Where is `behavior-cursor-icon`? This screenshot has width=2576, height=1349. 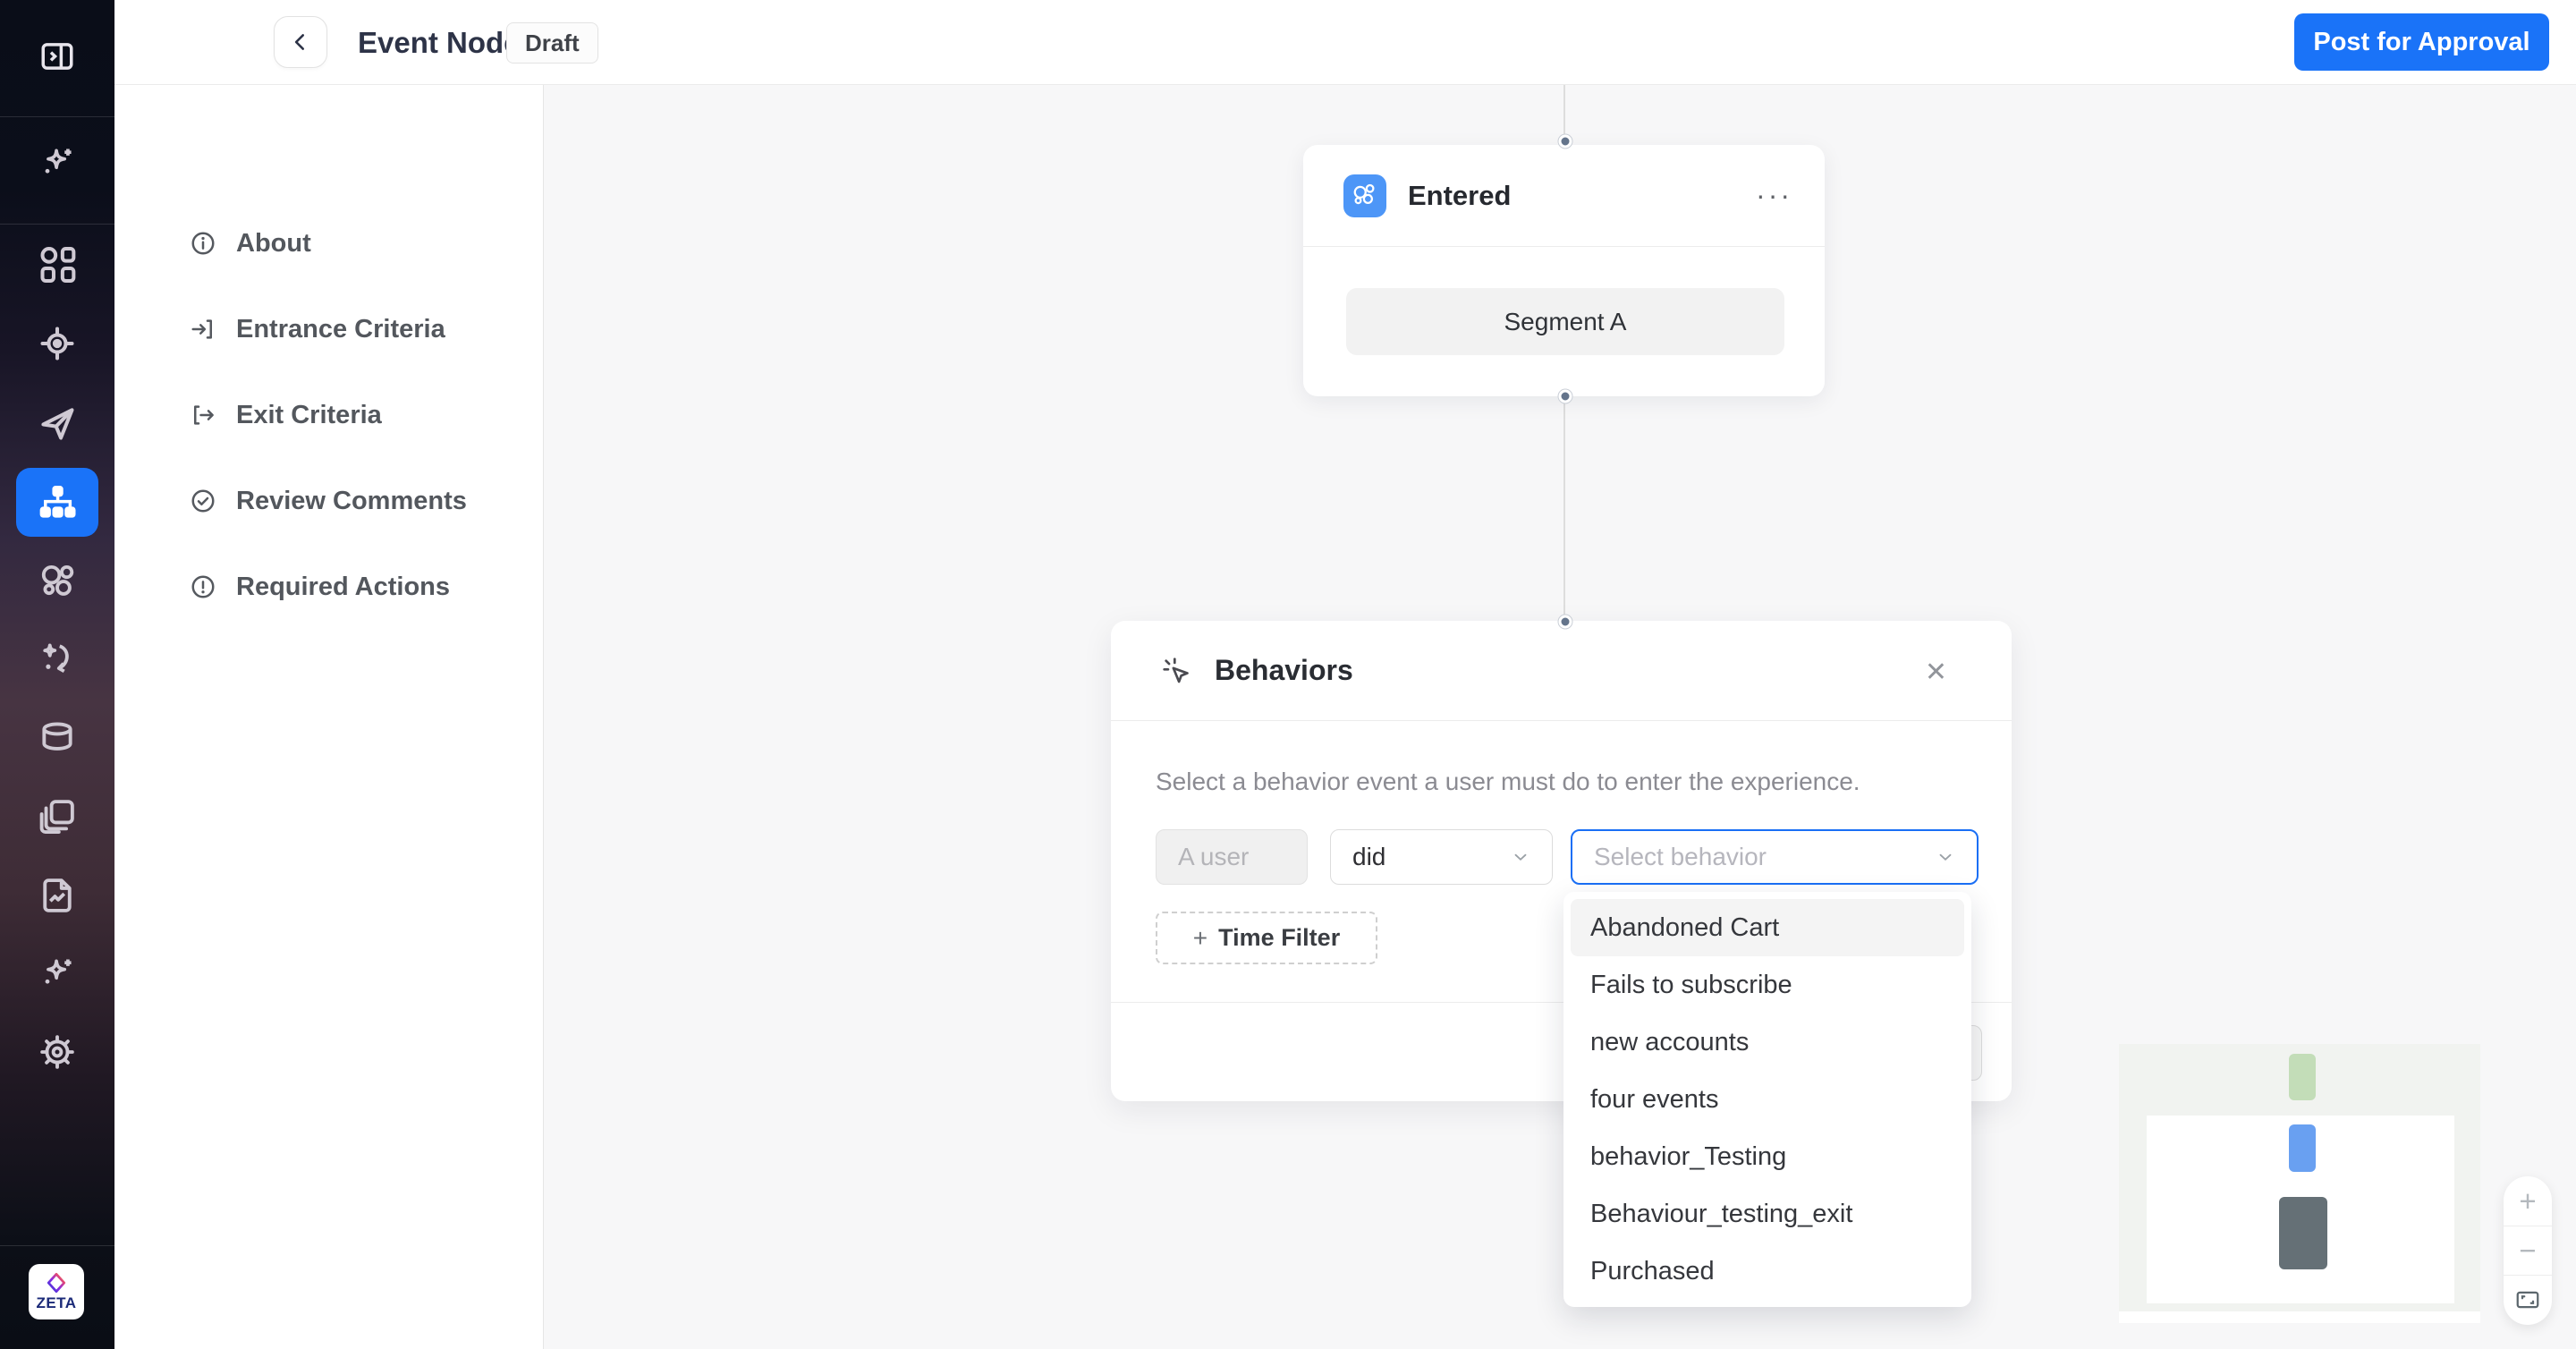 behavior-cursor-icon is located at coordinates (1176, 670).